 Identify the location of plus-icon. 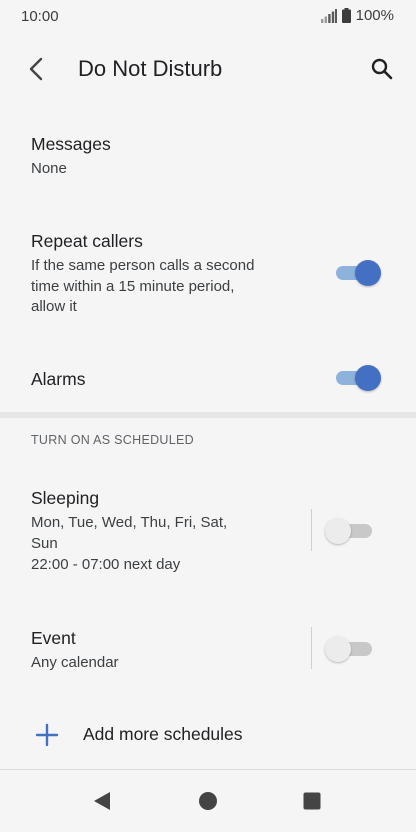
(47, 735).